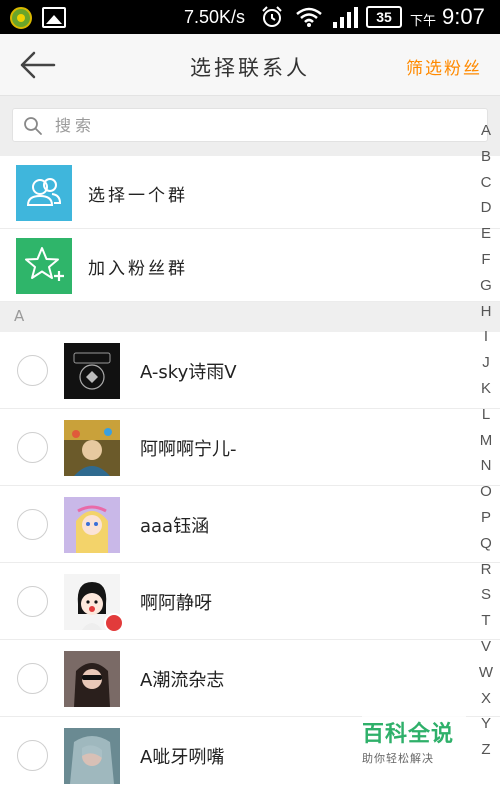  What do you see at coordinates (486, 570) in the screenshot?
I see `alpha-index-item: R` at bounding box center [486, 570].